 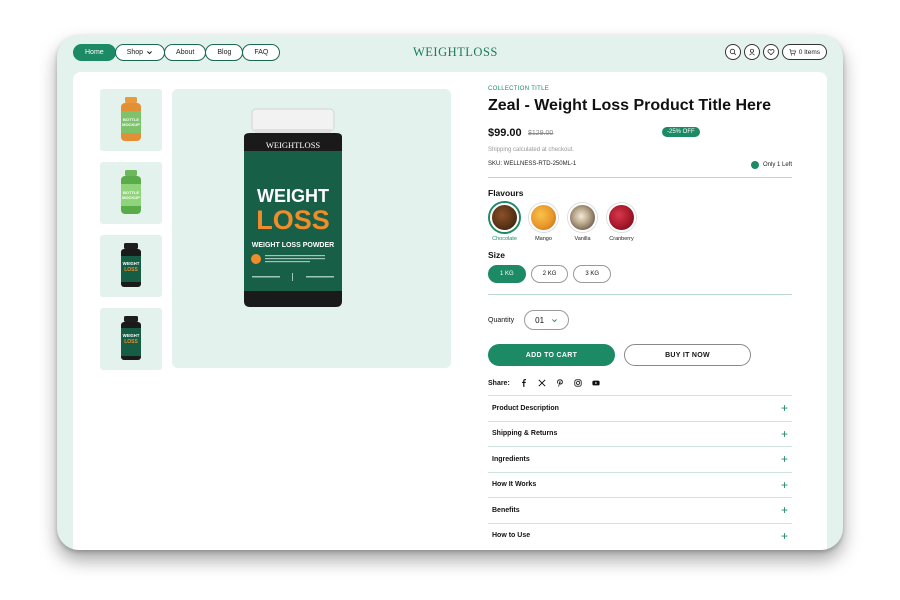 I want to click on wishlist-button, so click(x=770, y=52).